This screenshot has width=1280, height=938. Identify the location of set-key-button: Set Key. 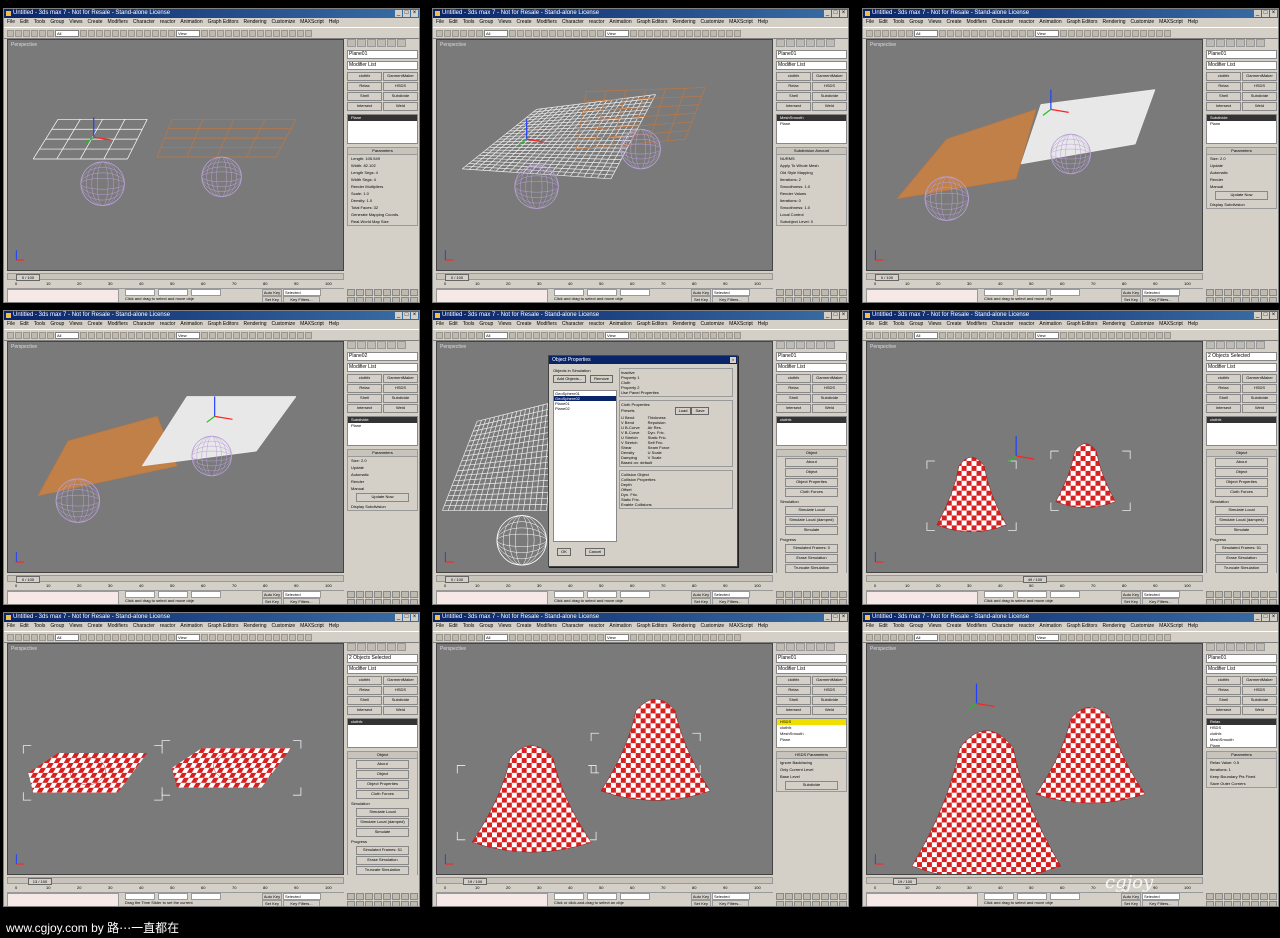
(272, 903).